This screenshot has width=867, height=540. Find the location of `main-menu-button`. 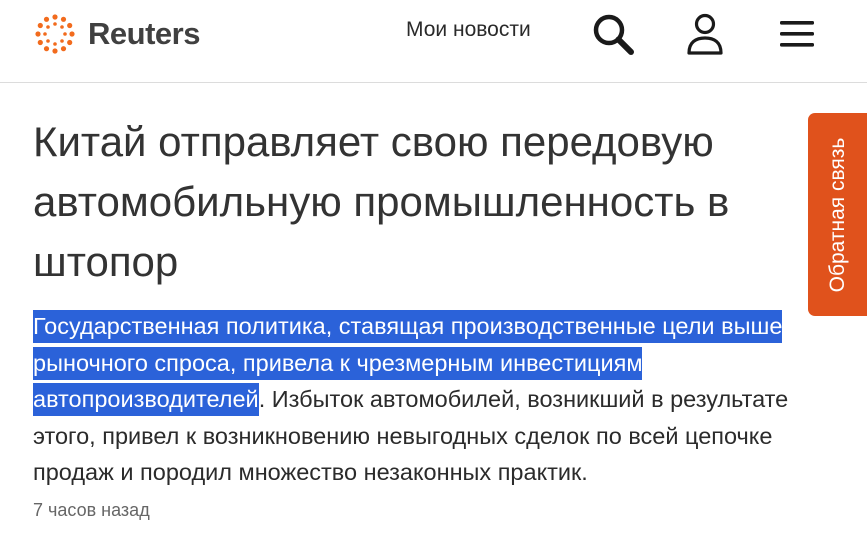

main-menu-button is located at coordinates (797, 34).